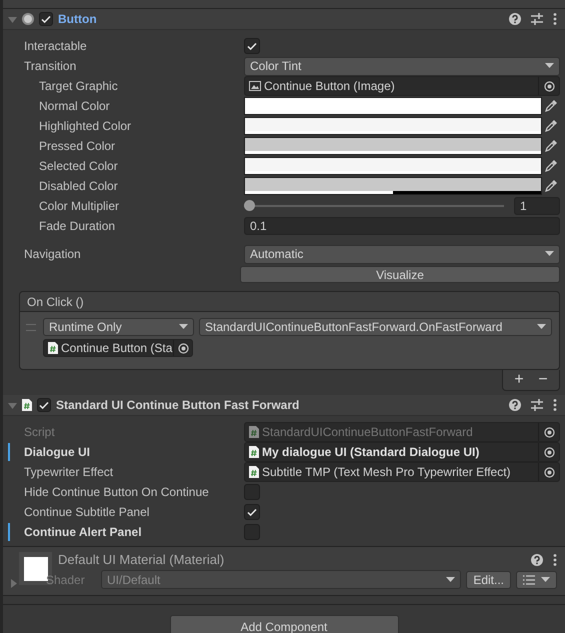  What do you see at coordinates (77, 19) in the screenshot?
I see `component-title: Button` at bounding box center [77, 19].